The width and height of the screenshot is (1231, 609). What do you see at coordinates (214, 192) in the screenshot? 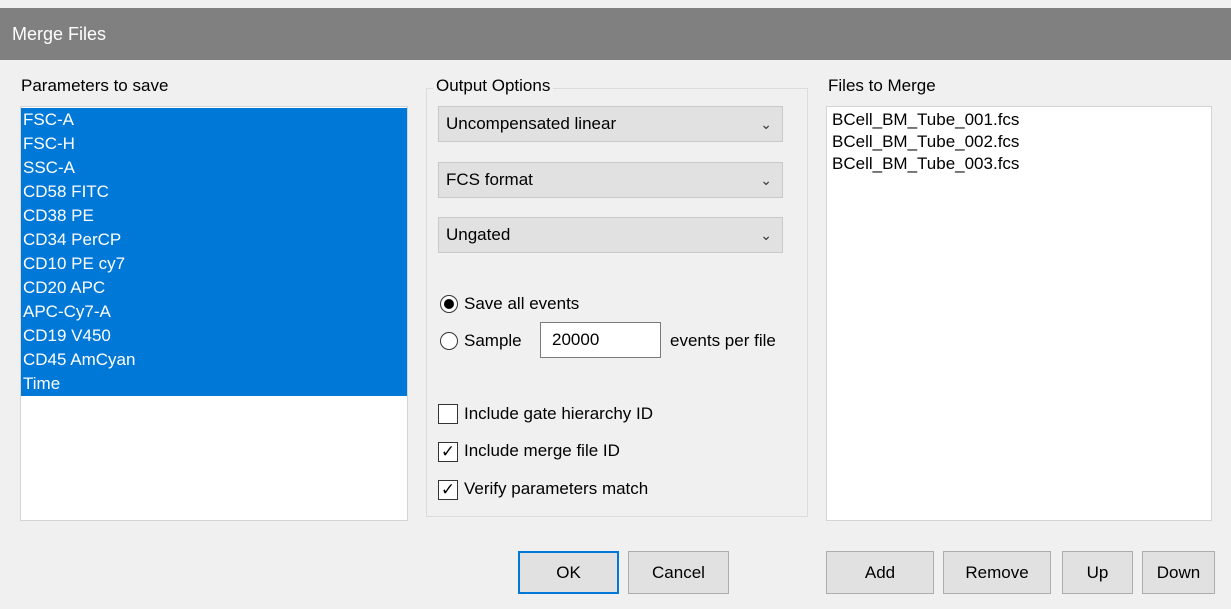
I see `parameter-item: CD58 FITC` at bounding box center [214, 192].